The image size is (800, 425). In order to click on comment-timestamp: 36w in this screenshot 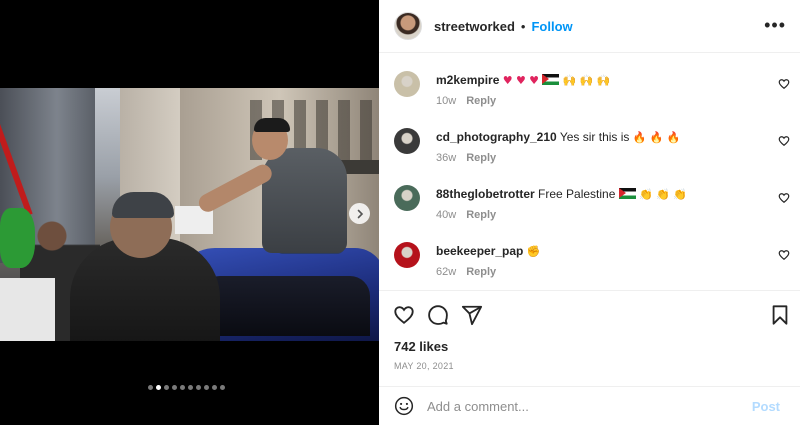, I will do `click(446, 158)`.